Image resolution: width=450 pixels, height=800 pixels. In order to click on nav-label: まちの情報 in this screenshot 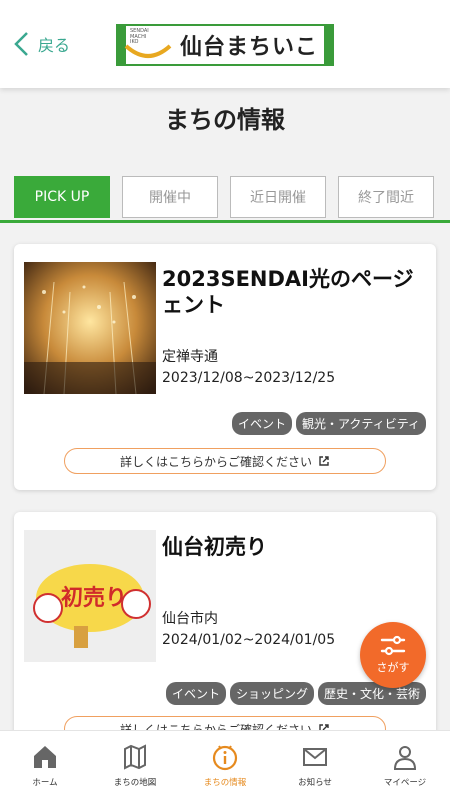, I will do `click(225, 783)`.